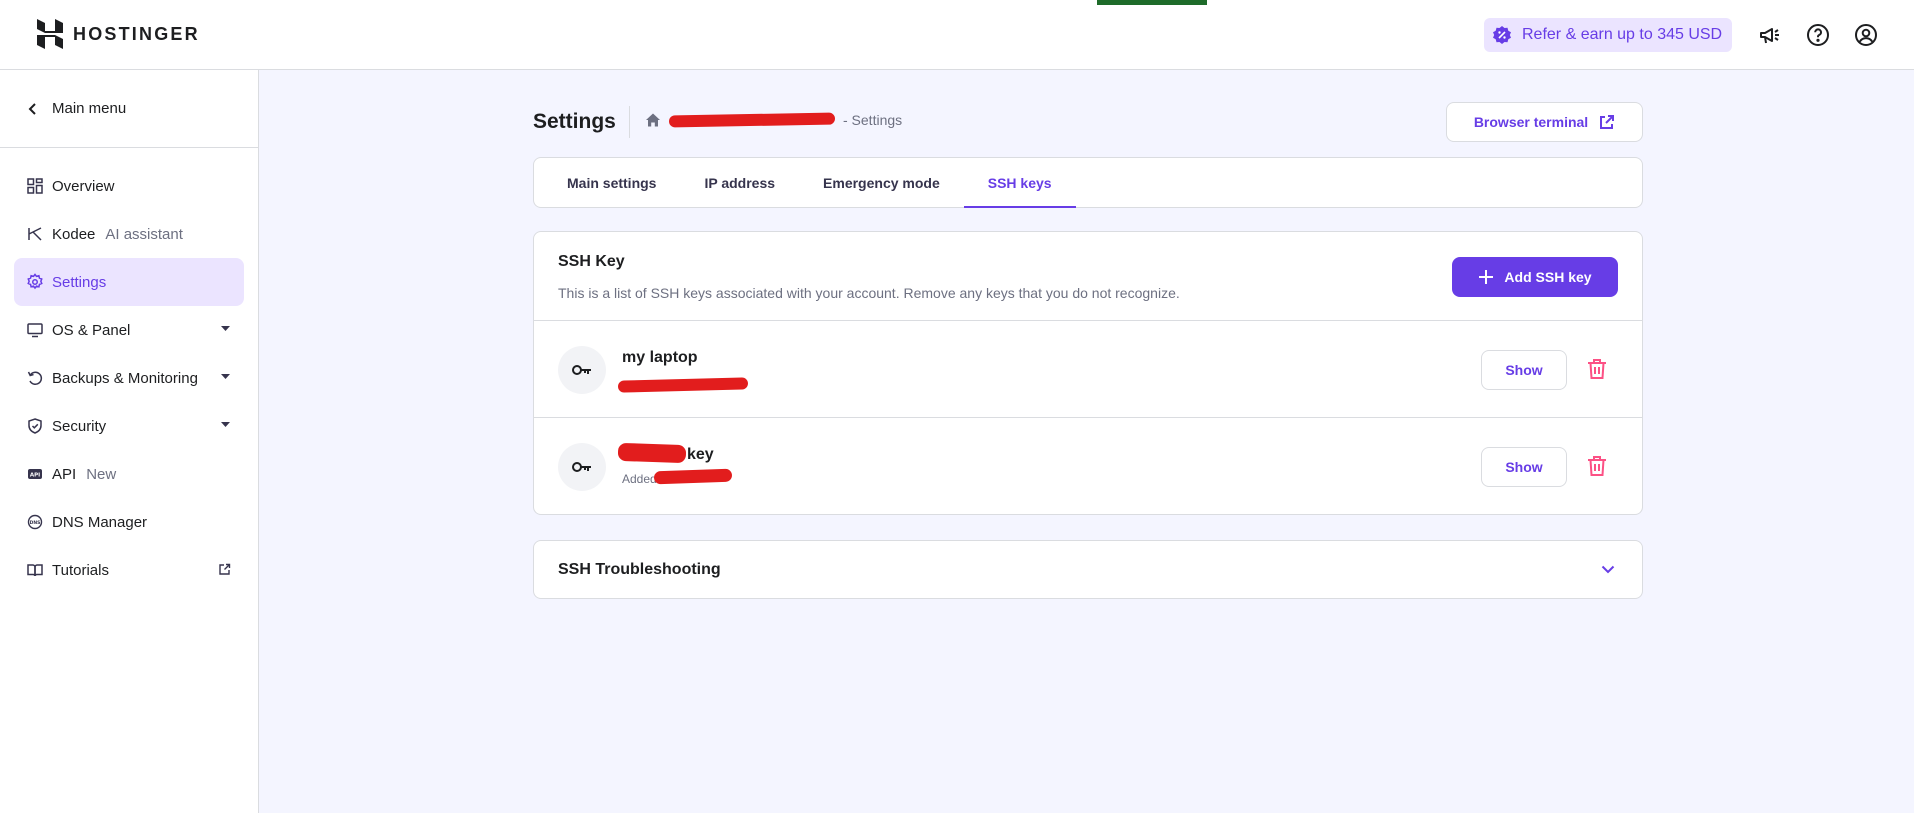  I want to click on sidebar-item-overview: Overview, so click(129, 186).